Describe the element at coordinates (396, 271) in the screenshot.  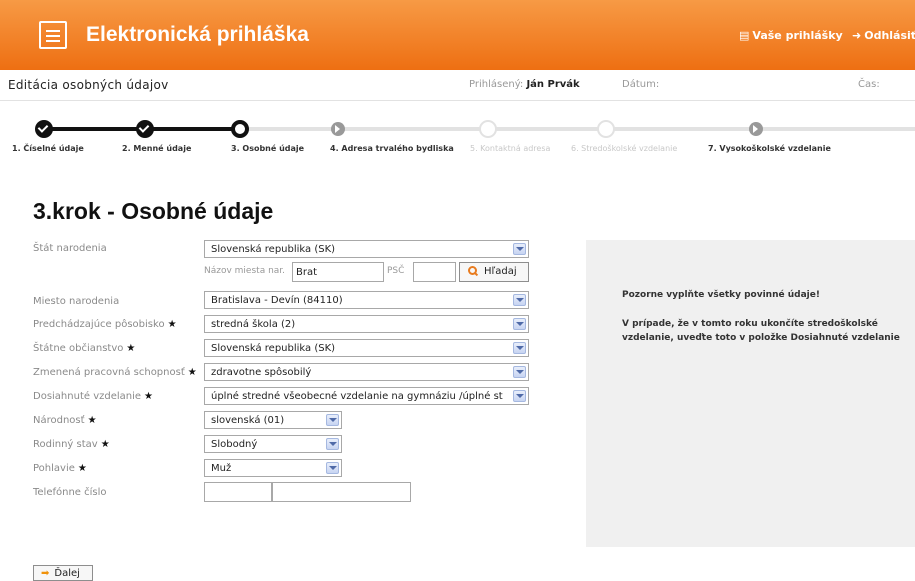
I see `psc-label: PSČ` at that location.